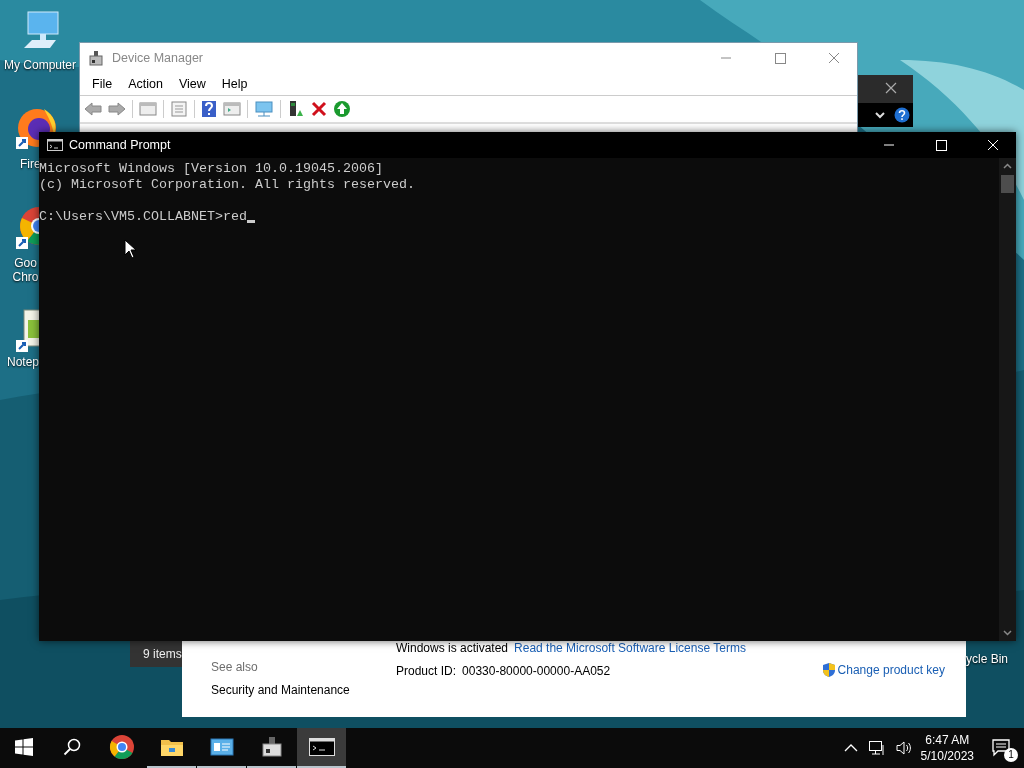 Image resolution: width=1024 pixels, height=768 pixels. I want to click on menu-item: View, so click(192, 84).